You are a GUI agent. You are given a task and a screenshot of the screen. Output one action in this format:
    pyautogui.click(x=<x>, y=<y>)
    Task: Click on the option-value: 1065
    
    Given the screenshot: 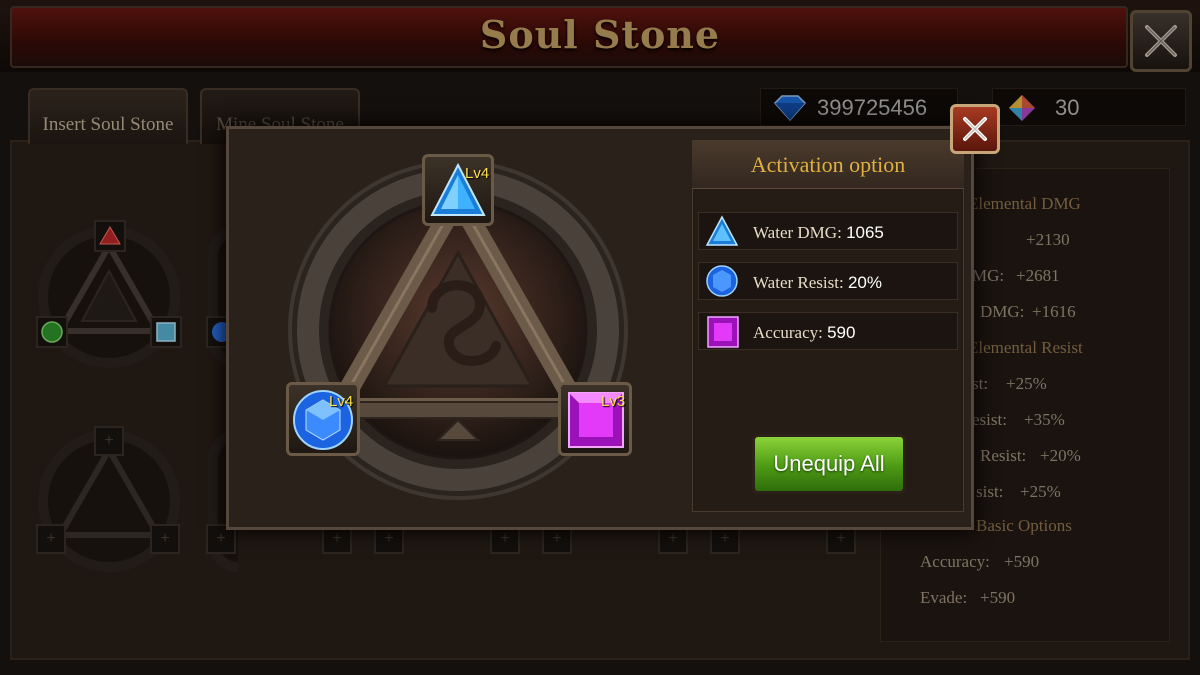 What is the action you would take?
    pyautogui.click(x=865, y=232)
    